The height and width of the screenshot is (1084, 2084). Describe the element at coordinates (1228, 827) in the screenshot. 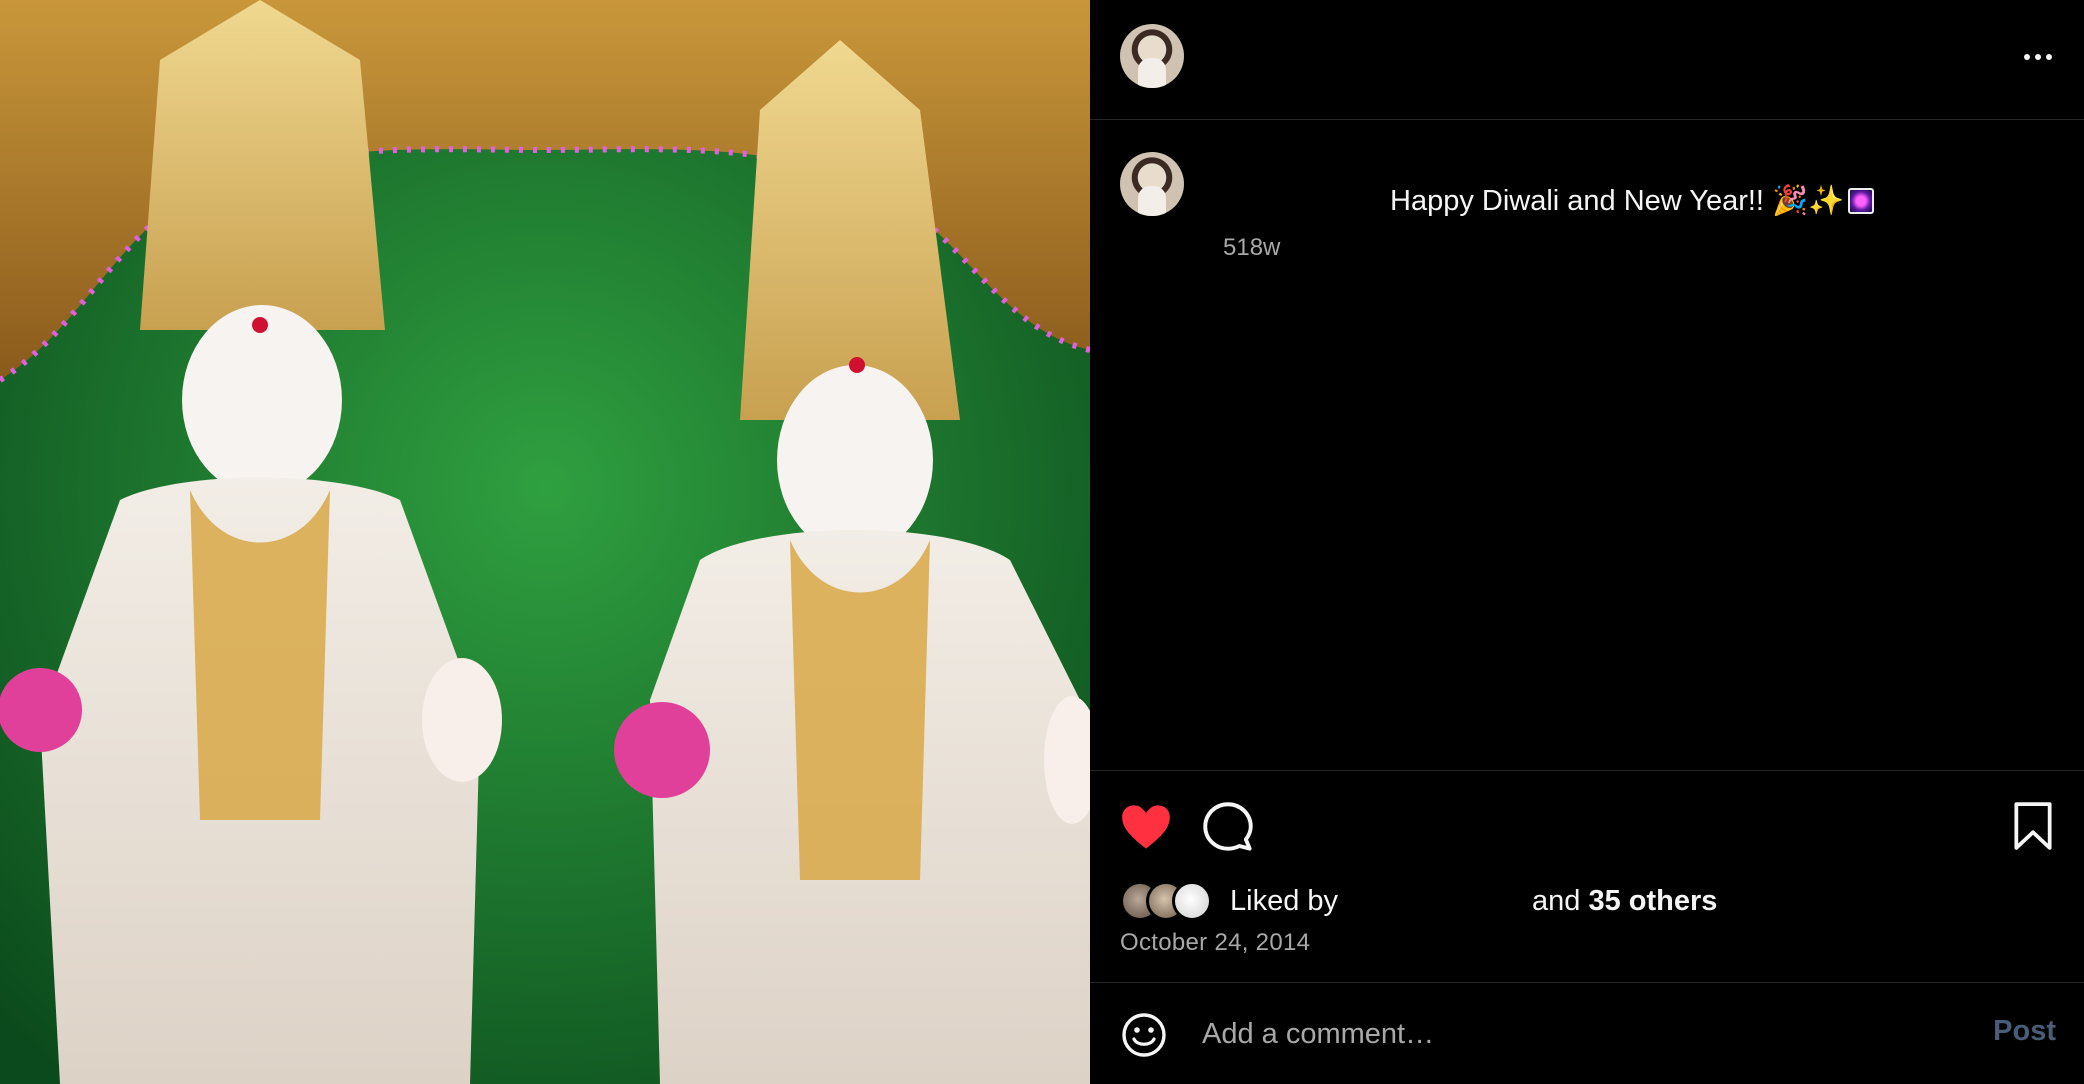

I see `comment-icon` at that location.